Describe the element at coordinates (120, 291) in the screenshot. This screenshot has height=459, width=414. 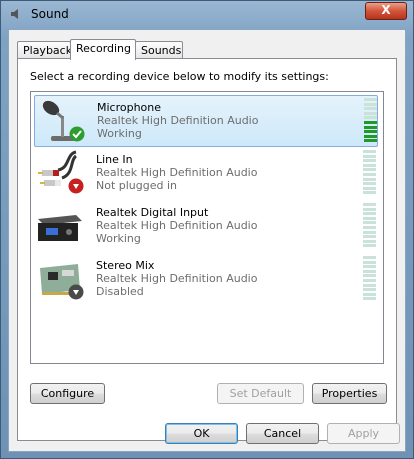
I see `device-status: Disabled` at that location.